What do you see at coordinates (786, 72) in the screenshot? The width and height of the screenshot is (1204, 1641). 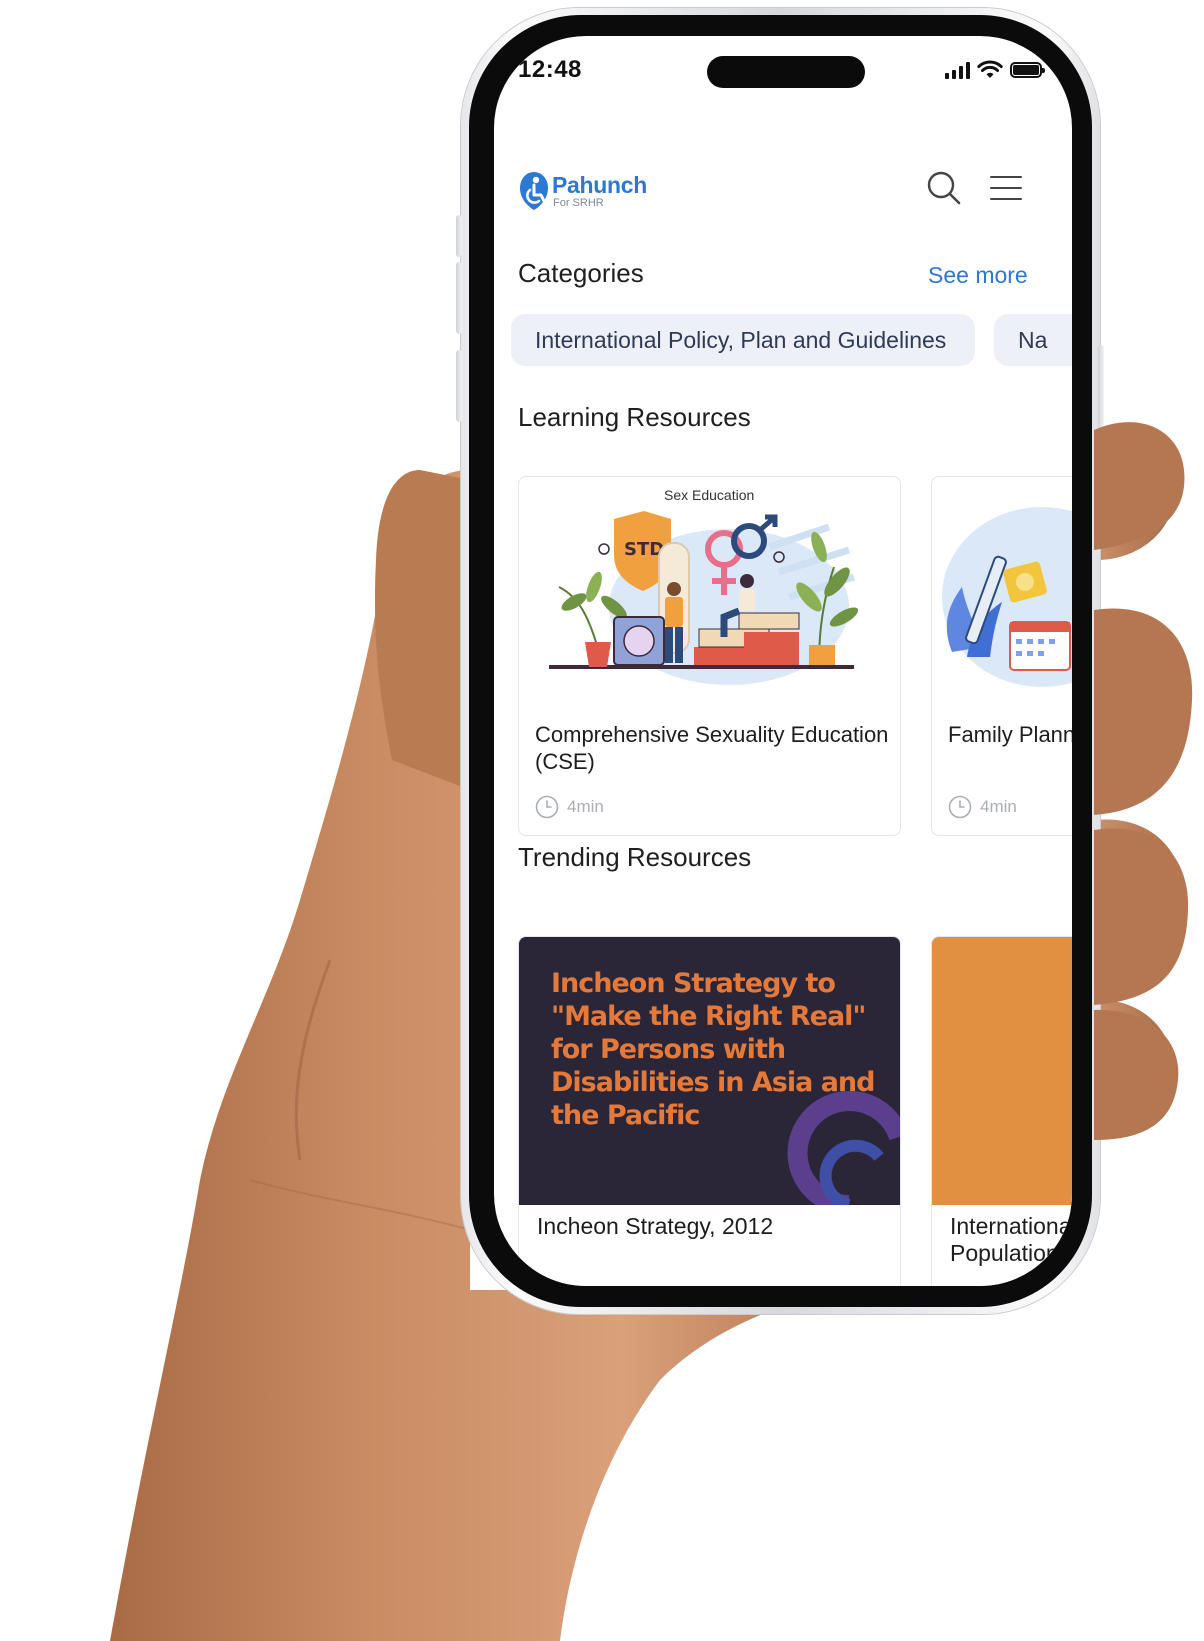 I see `dynamic-island` at bounding box center [786, 72].